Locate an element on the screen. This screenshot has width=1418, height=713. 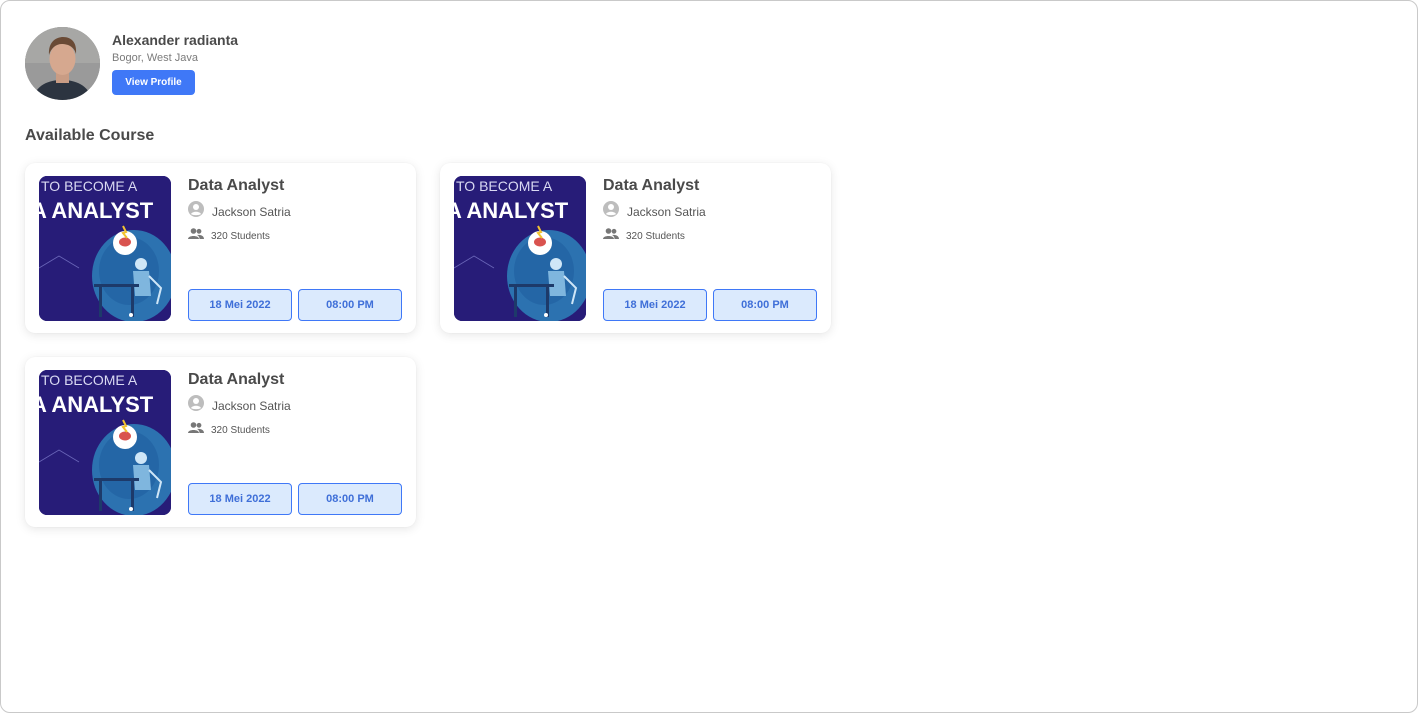
section-title: Available Course is located at coordinates (90, 135).